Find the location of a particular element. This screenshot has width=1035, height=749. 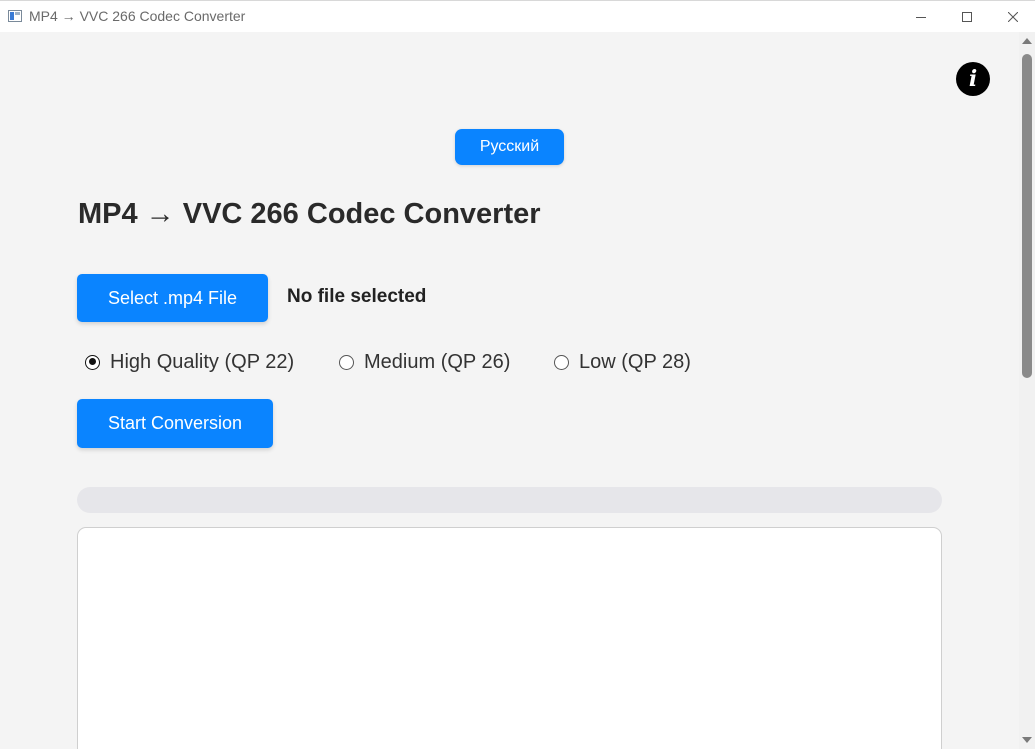

scroll-down-arrow-icon is located at coordinates (1027, 740).